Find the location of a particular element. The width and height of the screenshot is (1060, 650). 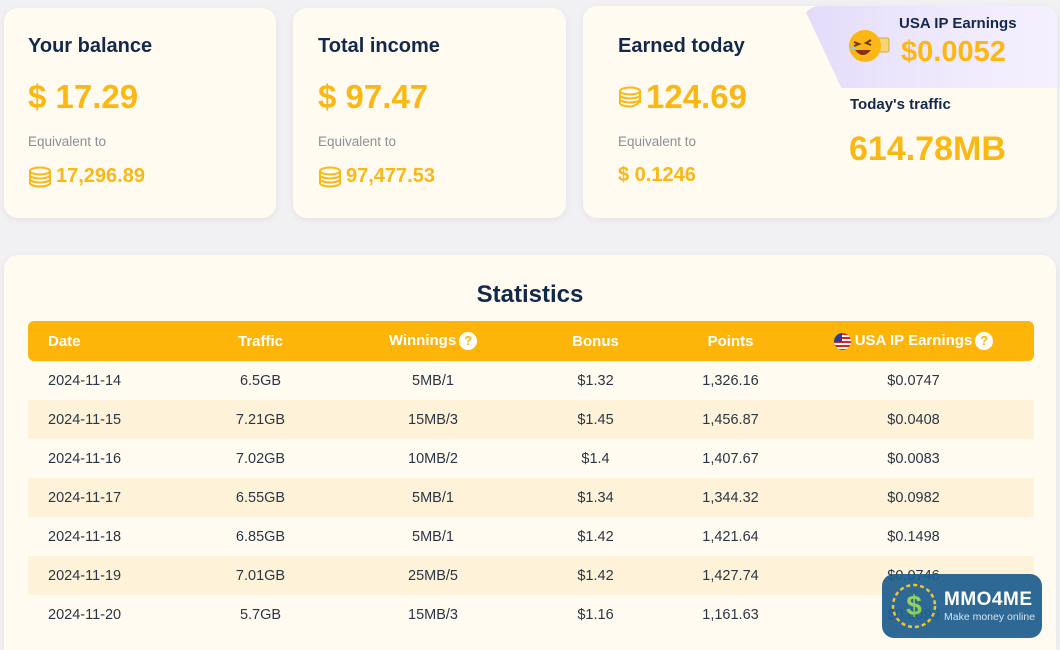

balance-equiv-value: 17,296.89 is located at coordinates (100, 176).